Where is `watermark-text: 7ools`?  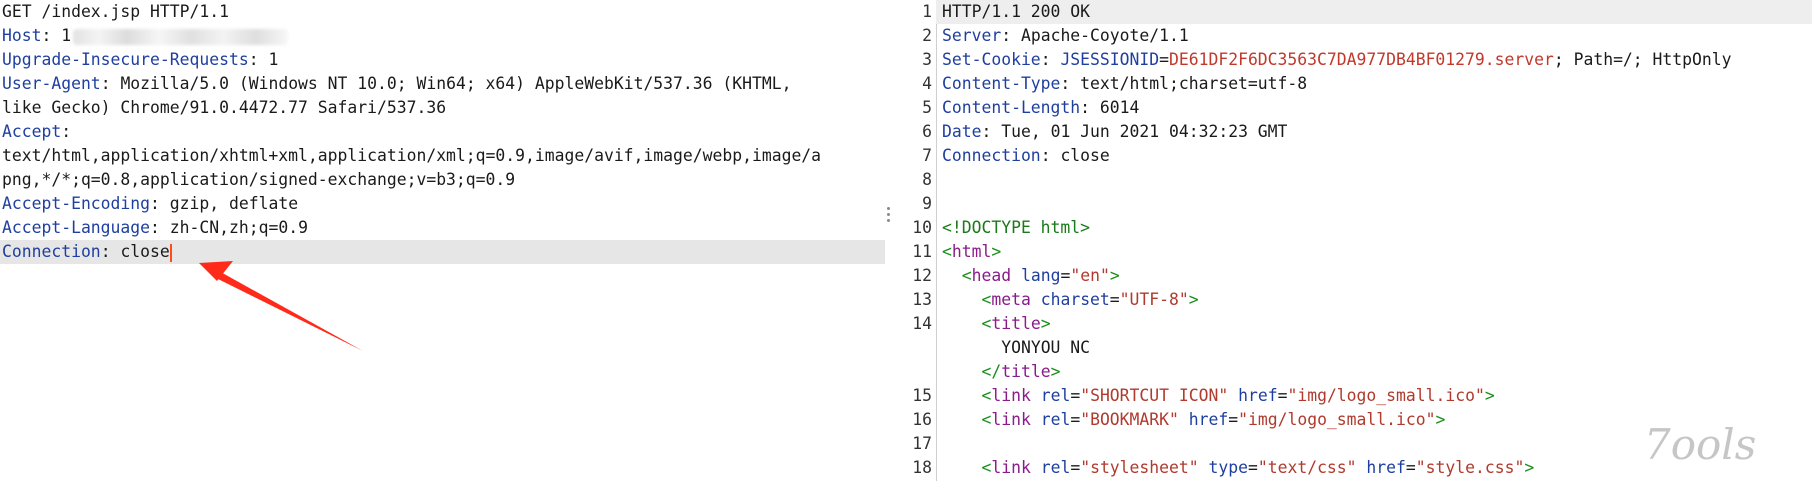 watermark-text: 7ools is located at coordinates (1700, 444).